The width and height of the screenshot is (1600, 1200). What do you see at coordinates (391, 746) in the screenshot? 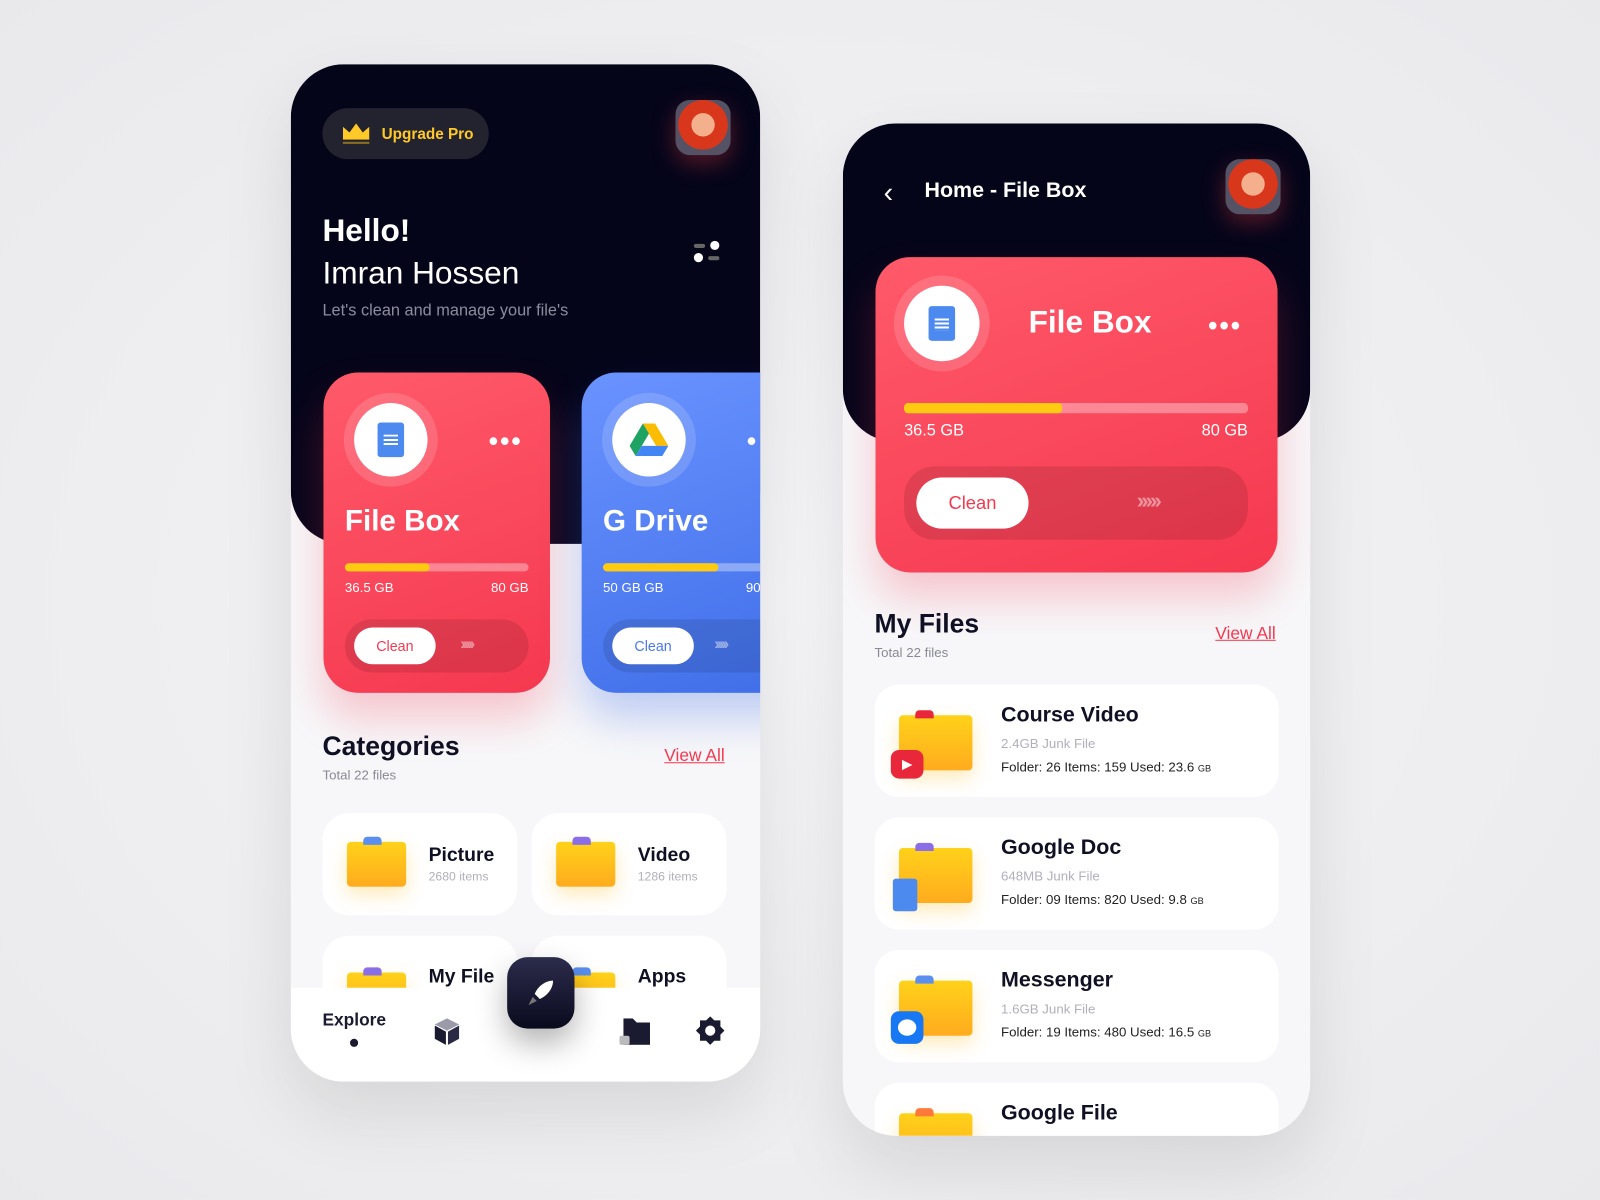
I see `categories-title: Categories` at bounding box center [391, 746].